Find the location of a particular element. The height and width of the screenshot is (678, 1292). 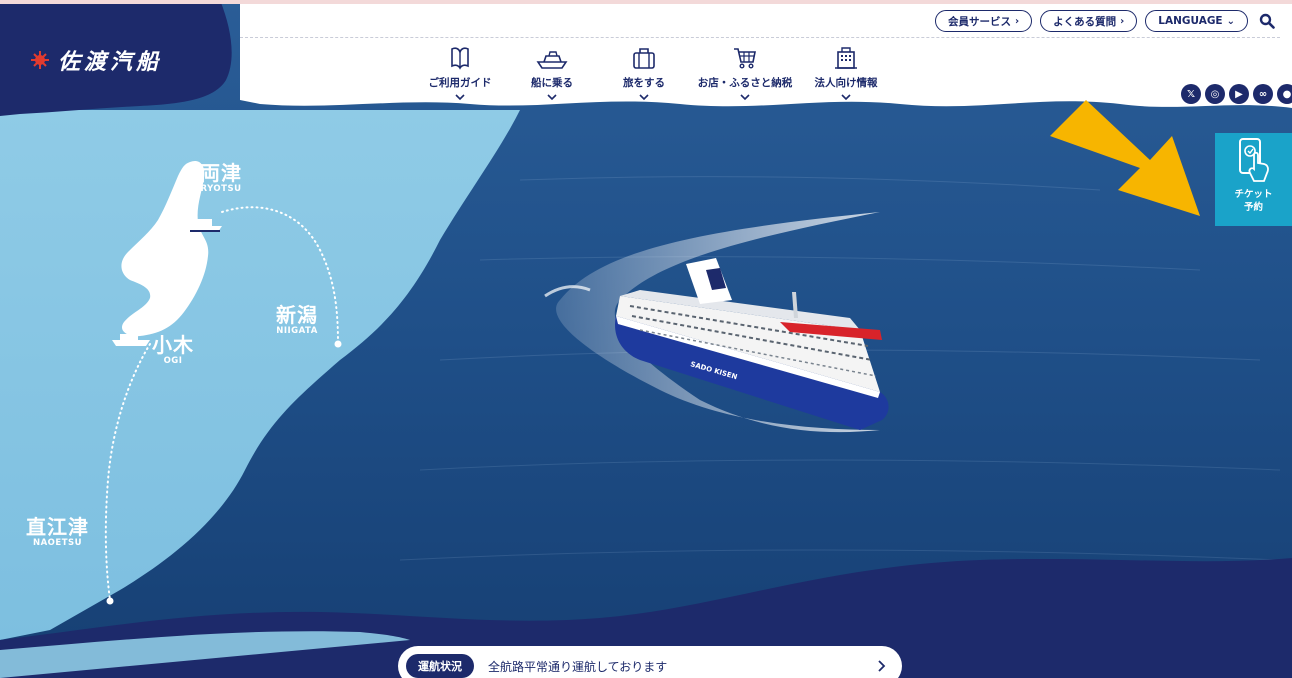

port-name-en: NIIGATA is located at coordinates (297, 331).